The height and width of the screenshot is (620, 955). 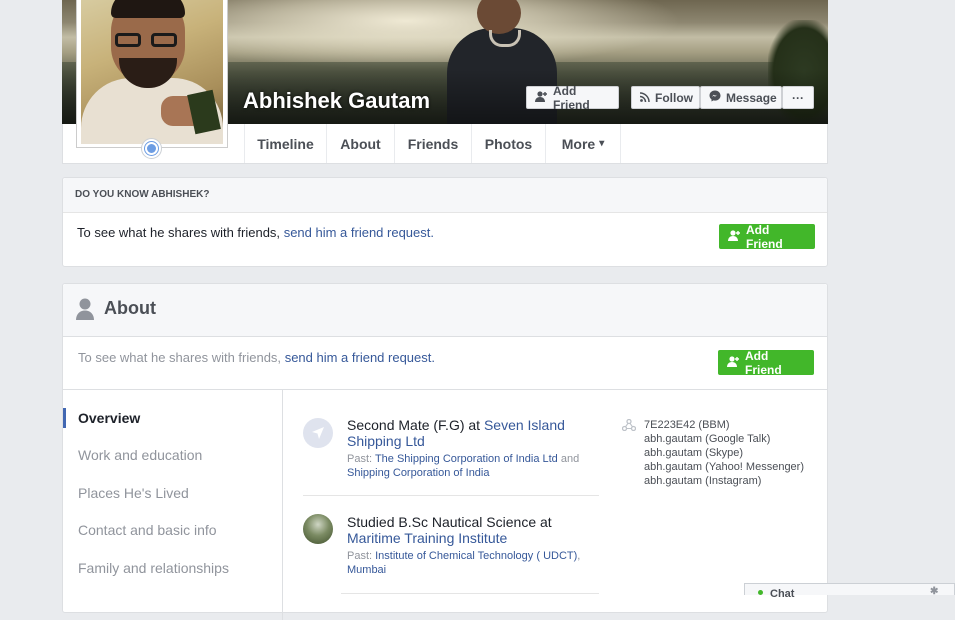 I want to click on contact-yahoo: abh.gautam (Yahoo! Messenger), so click(x=724, y=467).